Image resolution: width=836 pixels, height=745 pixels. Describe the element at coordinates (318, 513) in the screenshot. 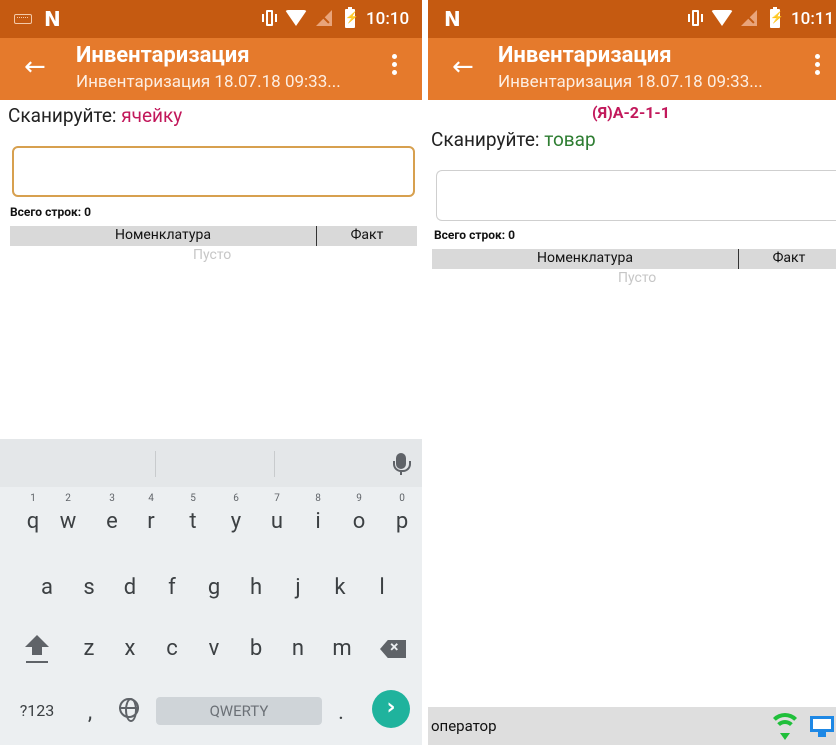

I see `key-i: 8i` at that location.